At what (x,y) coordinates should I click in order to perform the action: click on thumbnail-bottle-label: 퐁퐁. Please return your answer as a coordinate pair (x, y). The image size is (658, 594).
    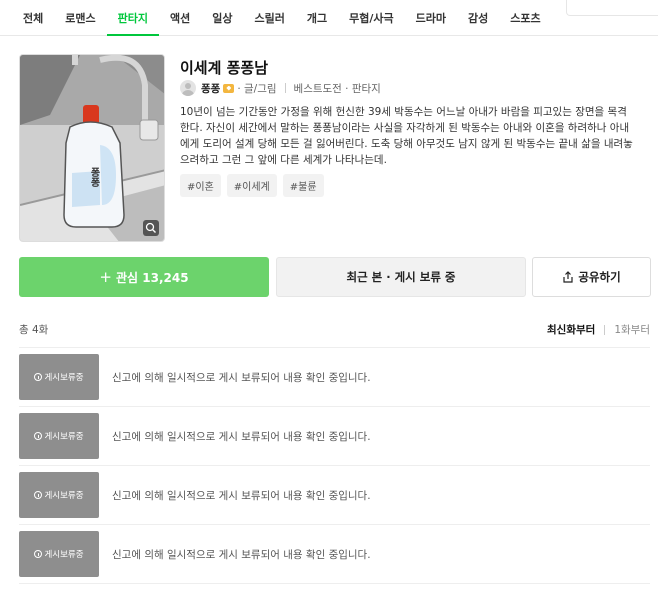
    Looking at the image, I should click on (93, 177).